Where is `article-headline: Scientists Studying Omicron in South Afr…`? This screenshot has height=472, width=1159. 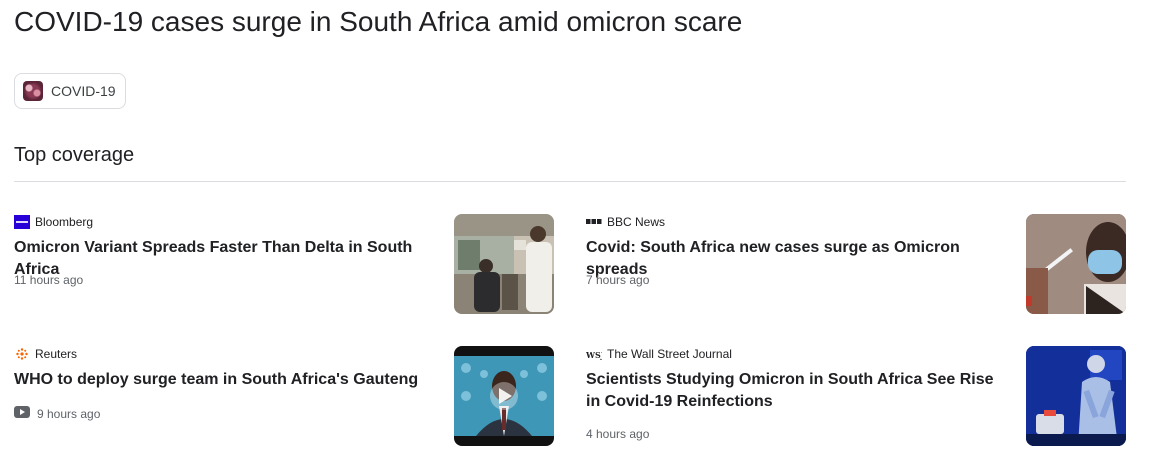
article-headline: Scientists Studying Omicron in South Afr… is located at coordinates (798, 391).